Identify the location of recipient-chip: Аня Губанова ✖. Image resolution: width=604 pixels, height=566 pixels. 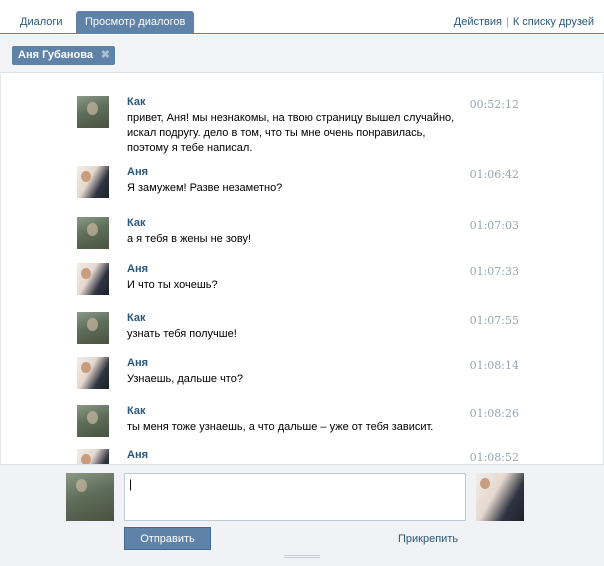
(64, 55).